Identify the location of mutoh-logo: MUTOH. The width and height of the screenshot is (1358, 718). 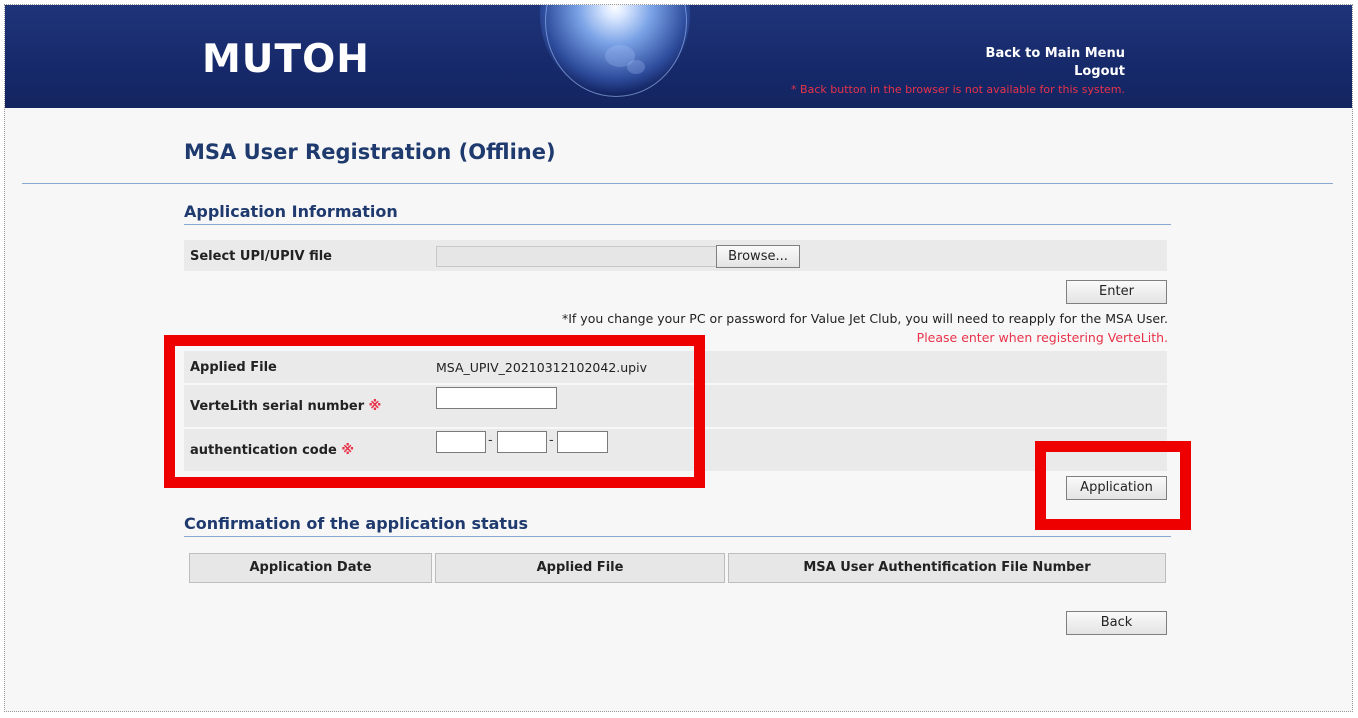
(286, 60).